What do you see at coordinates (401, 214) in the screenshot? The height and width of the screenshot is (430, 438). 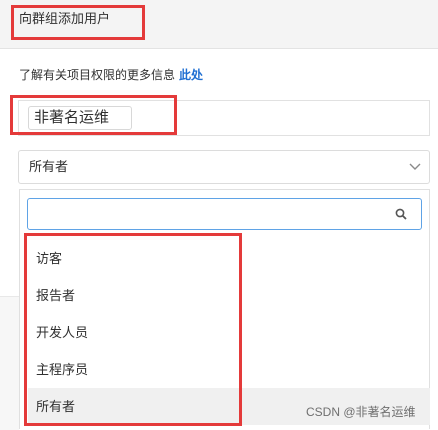 I see `search-icon` at bounding box center [401, 214].